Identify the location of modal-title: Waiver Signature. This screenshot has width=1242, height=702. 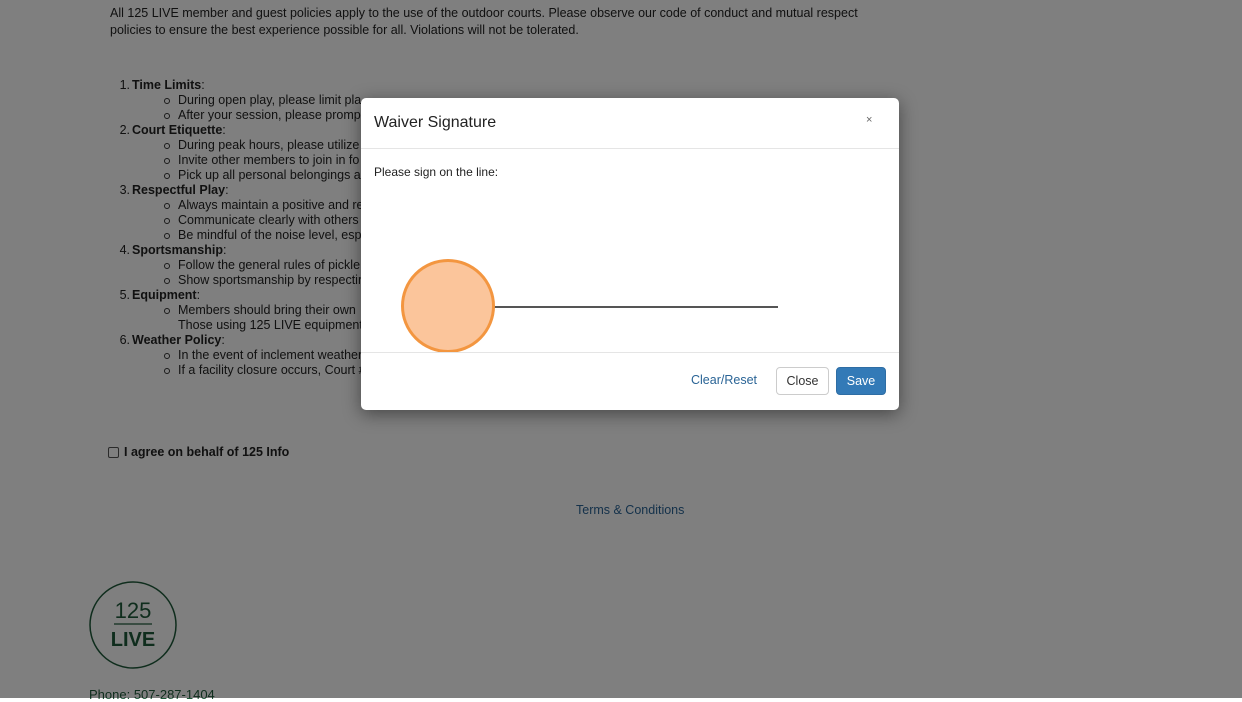
(435, 122).